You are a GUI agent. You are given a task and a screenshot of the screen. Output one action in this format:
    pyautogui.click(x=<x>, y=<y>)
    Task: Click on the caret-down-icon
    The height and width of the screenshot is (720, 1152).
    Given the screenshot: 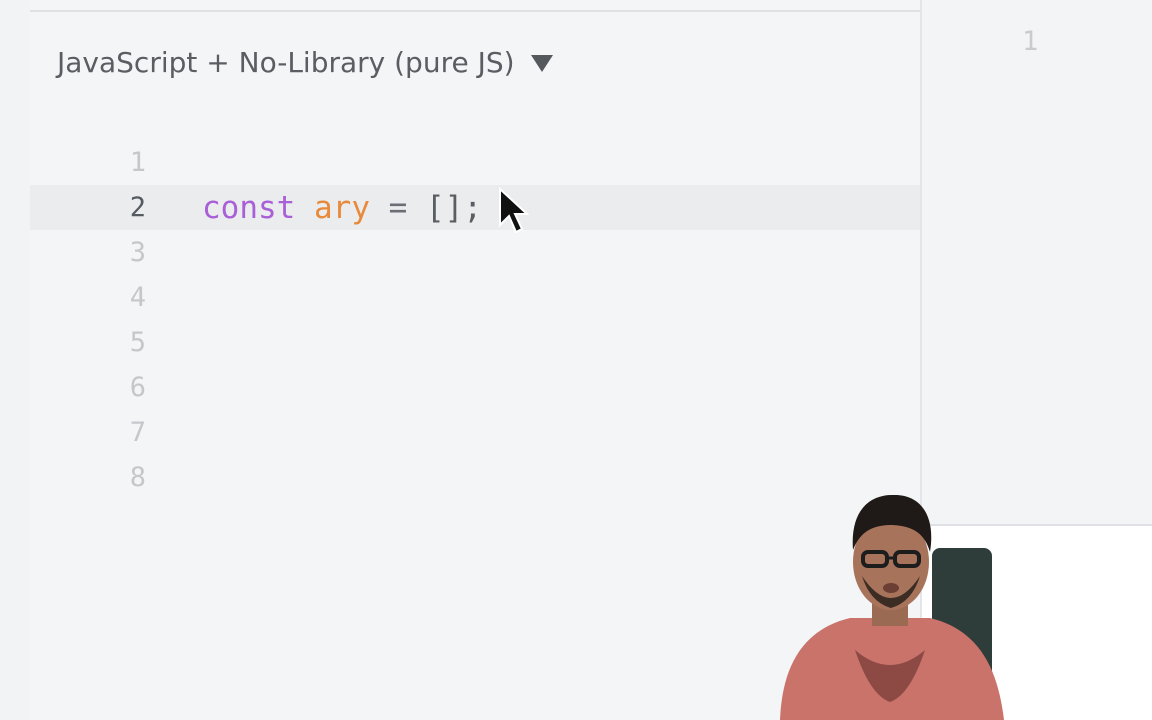 What is the action you would take?
    pyautogui.click(x=541, y=63)
    